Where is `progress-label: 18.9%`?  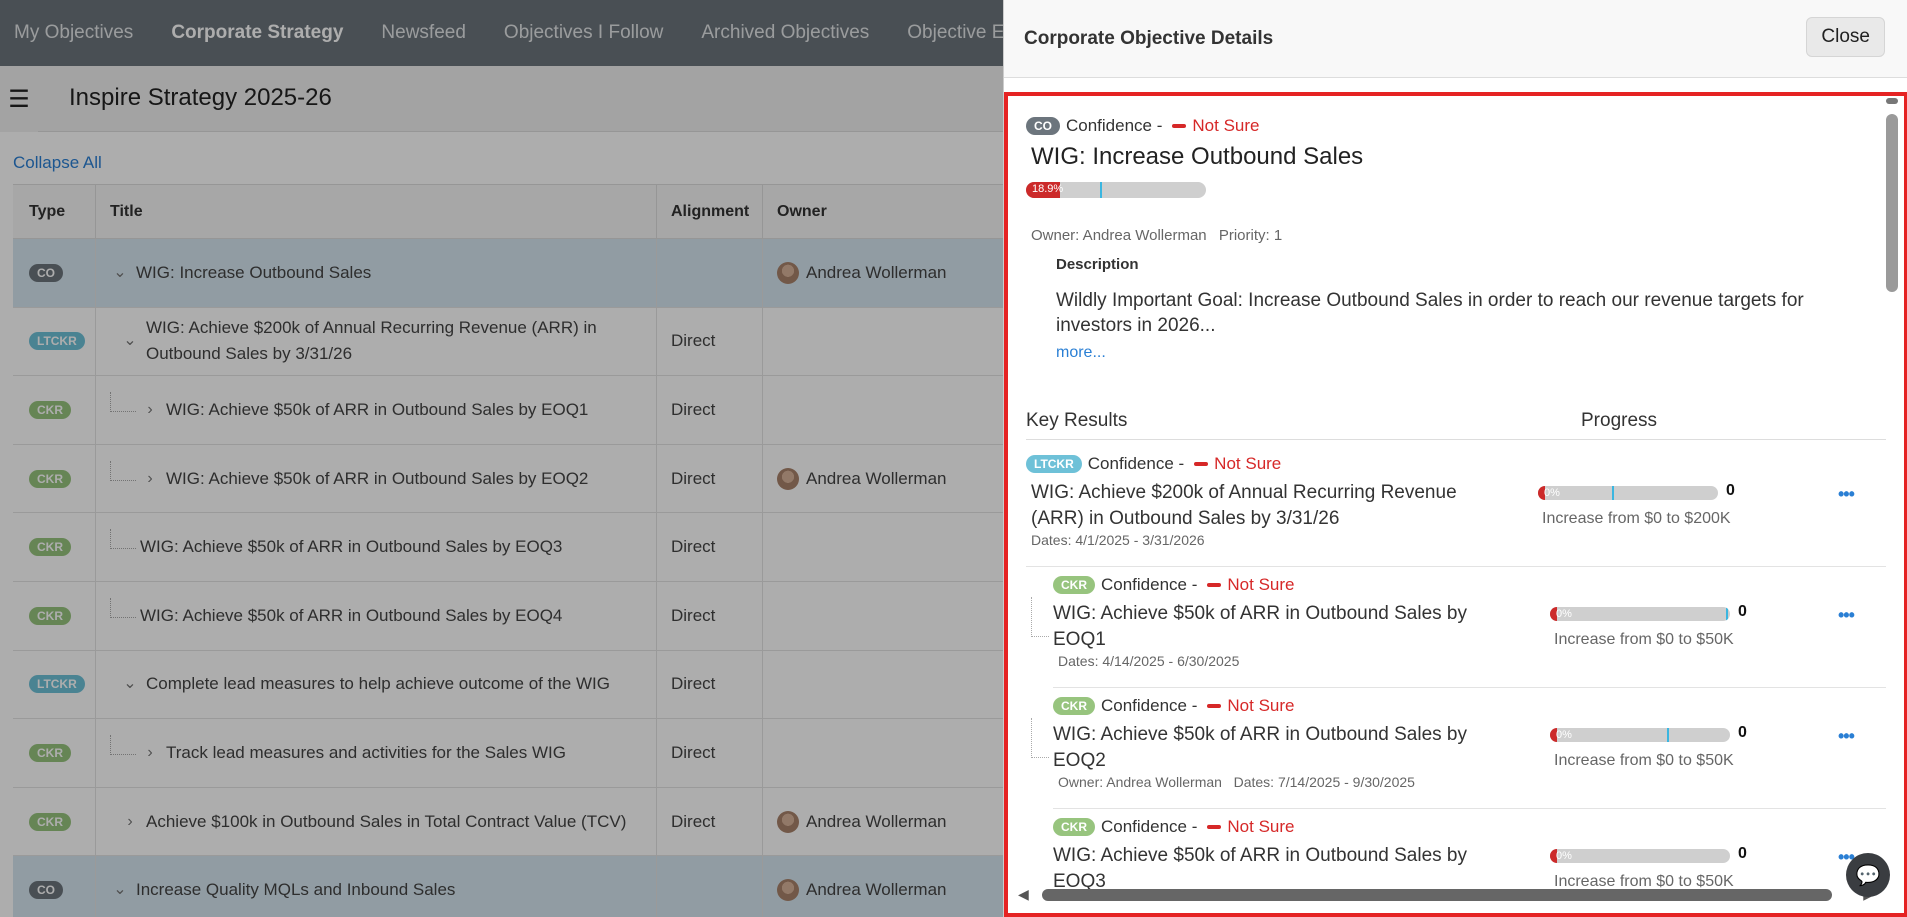 progress-label: 18.9% is located at coordinates (1048, 189).